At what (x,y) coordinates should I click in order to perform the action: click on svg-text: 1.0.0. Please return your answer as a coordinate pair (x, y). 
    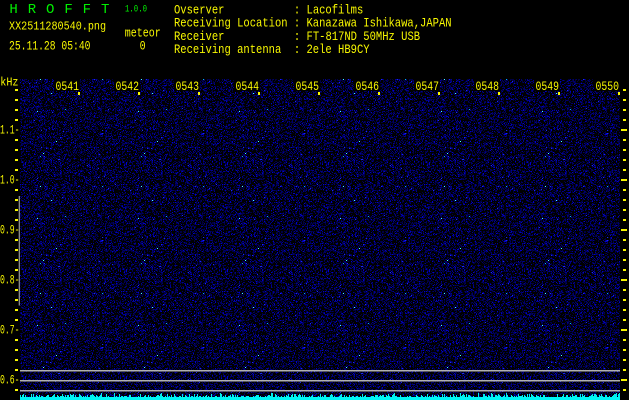
    Looking at the image, I should click on (136, 9).